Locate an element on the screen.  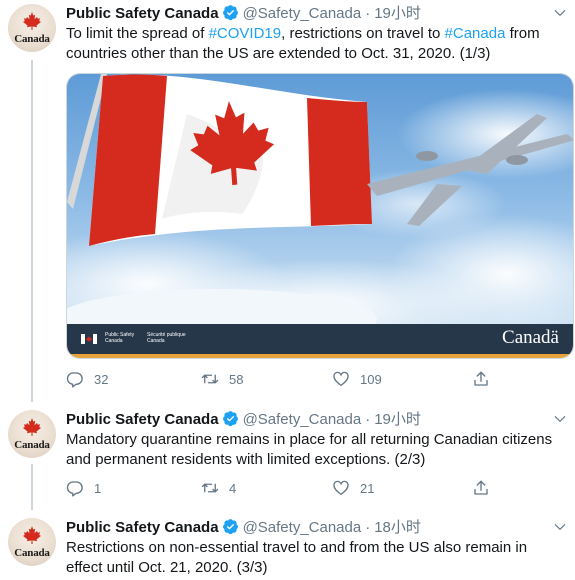
text-segment: , restrictions on travel to is located at coordinates (363, 33).